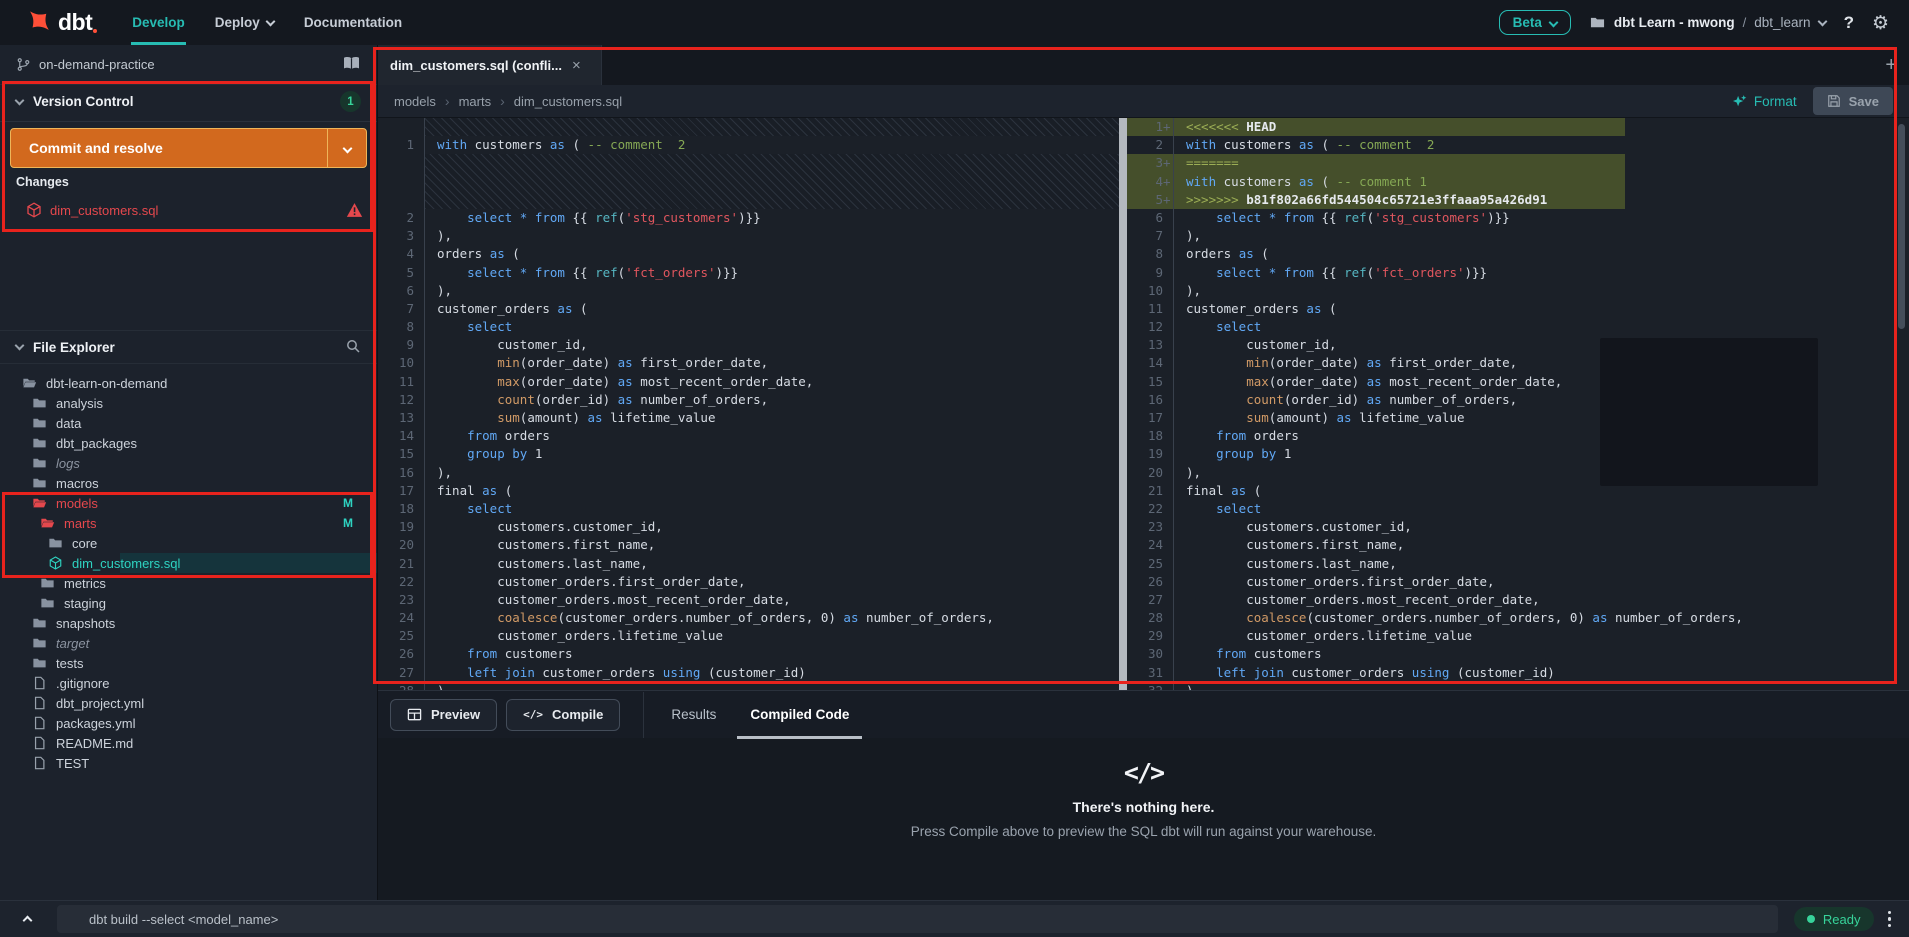 This screenshot has width=1909, height=937. What do you see at coordinates (1518, 272) in the screenshot?
I see `code-line-right-9: 9 select * from {{ ref('fct_orders')}}` at bounding box center [1518, 272].